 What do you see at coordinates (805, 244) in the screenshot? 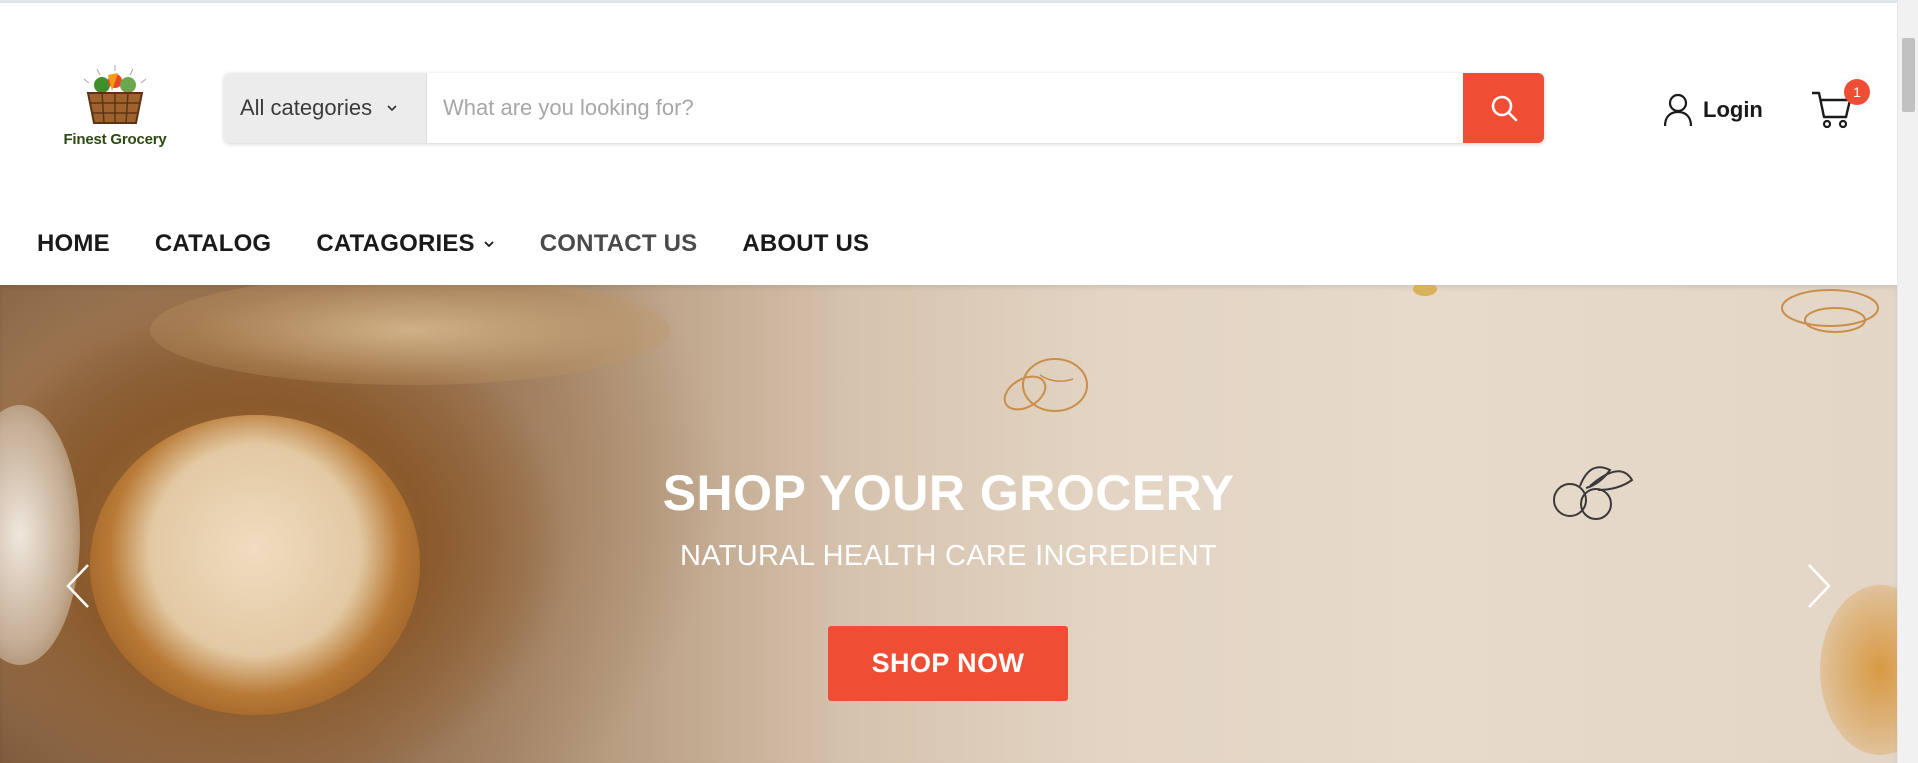
I see `nav-item-about: ABOUT US` at bounding box center [805, 244].